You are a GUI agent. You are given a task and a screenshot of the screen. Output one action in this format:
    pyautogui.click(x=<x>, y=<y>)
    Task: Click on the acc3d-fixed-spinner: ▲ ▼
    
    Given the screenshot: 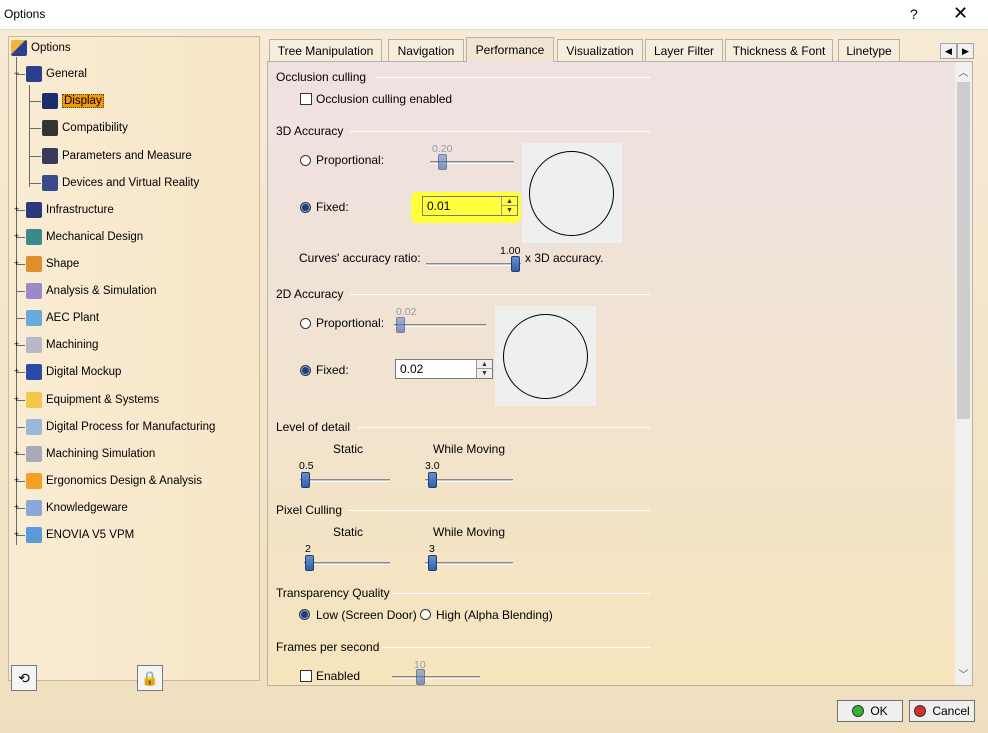 What is the action you would take?
    pyautogui.click(x=509, y=206)
    